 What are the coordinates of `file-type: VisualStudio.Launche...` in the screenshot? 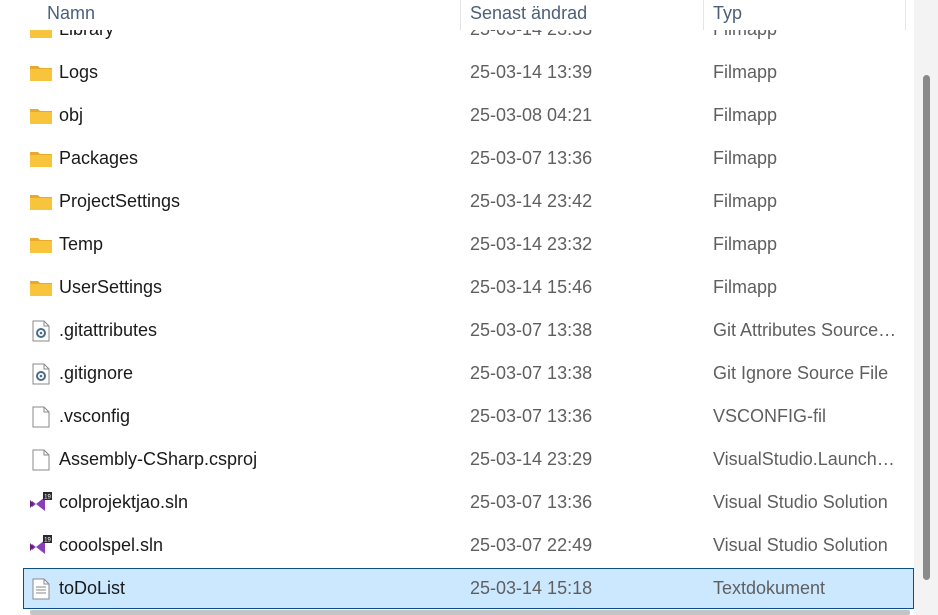 It's located at (805, 459).